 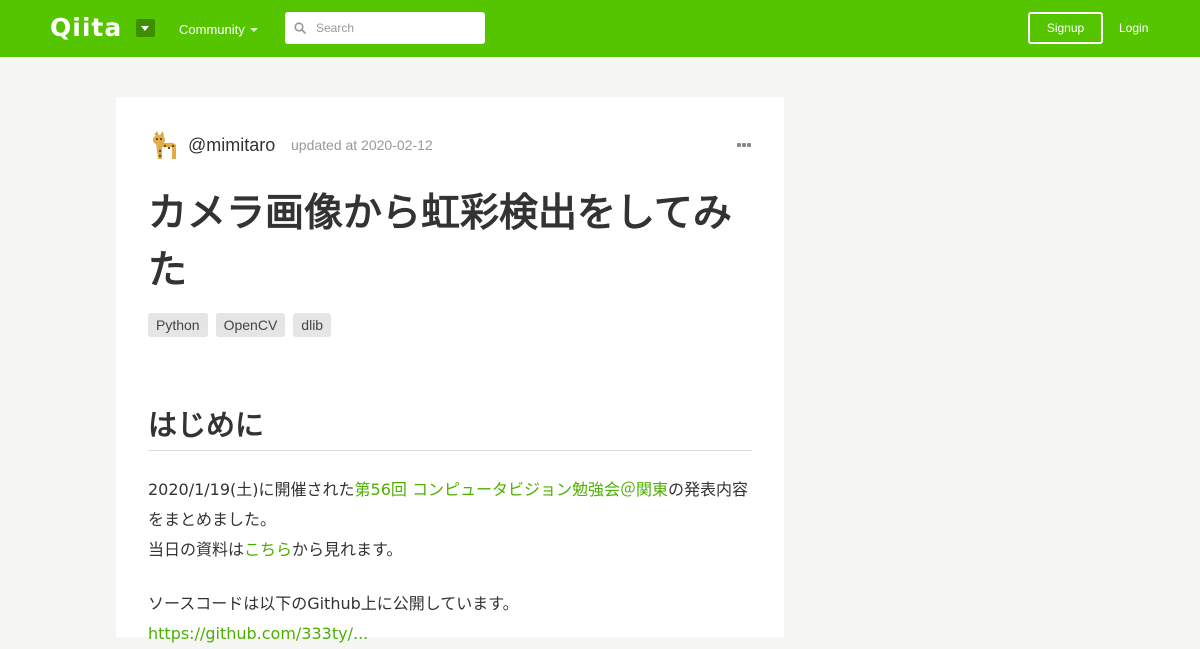 What do you see at coordinates (254, 30) in the screenshot?
I see `chevron-down-icon` at bounding box center [254, 30].